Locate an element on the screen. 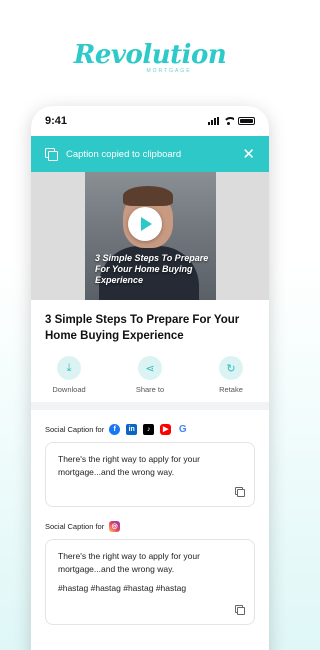 The width and height of the screenshot is (320, 650). linkedin-icon: in is located at coordinates (132, 429).